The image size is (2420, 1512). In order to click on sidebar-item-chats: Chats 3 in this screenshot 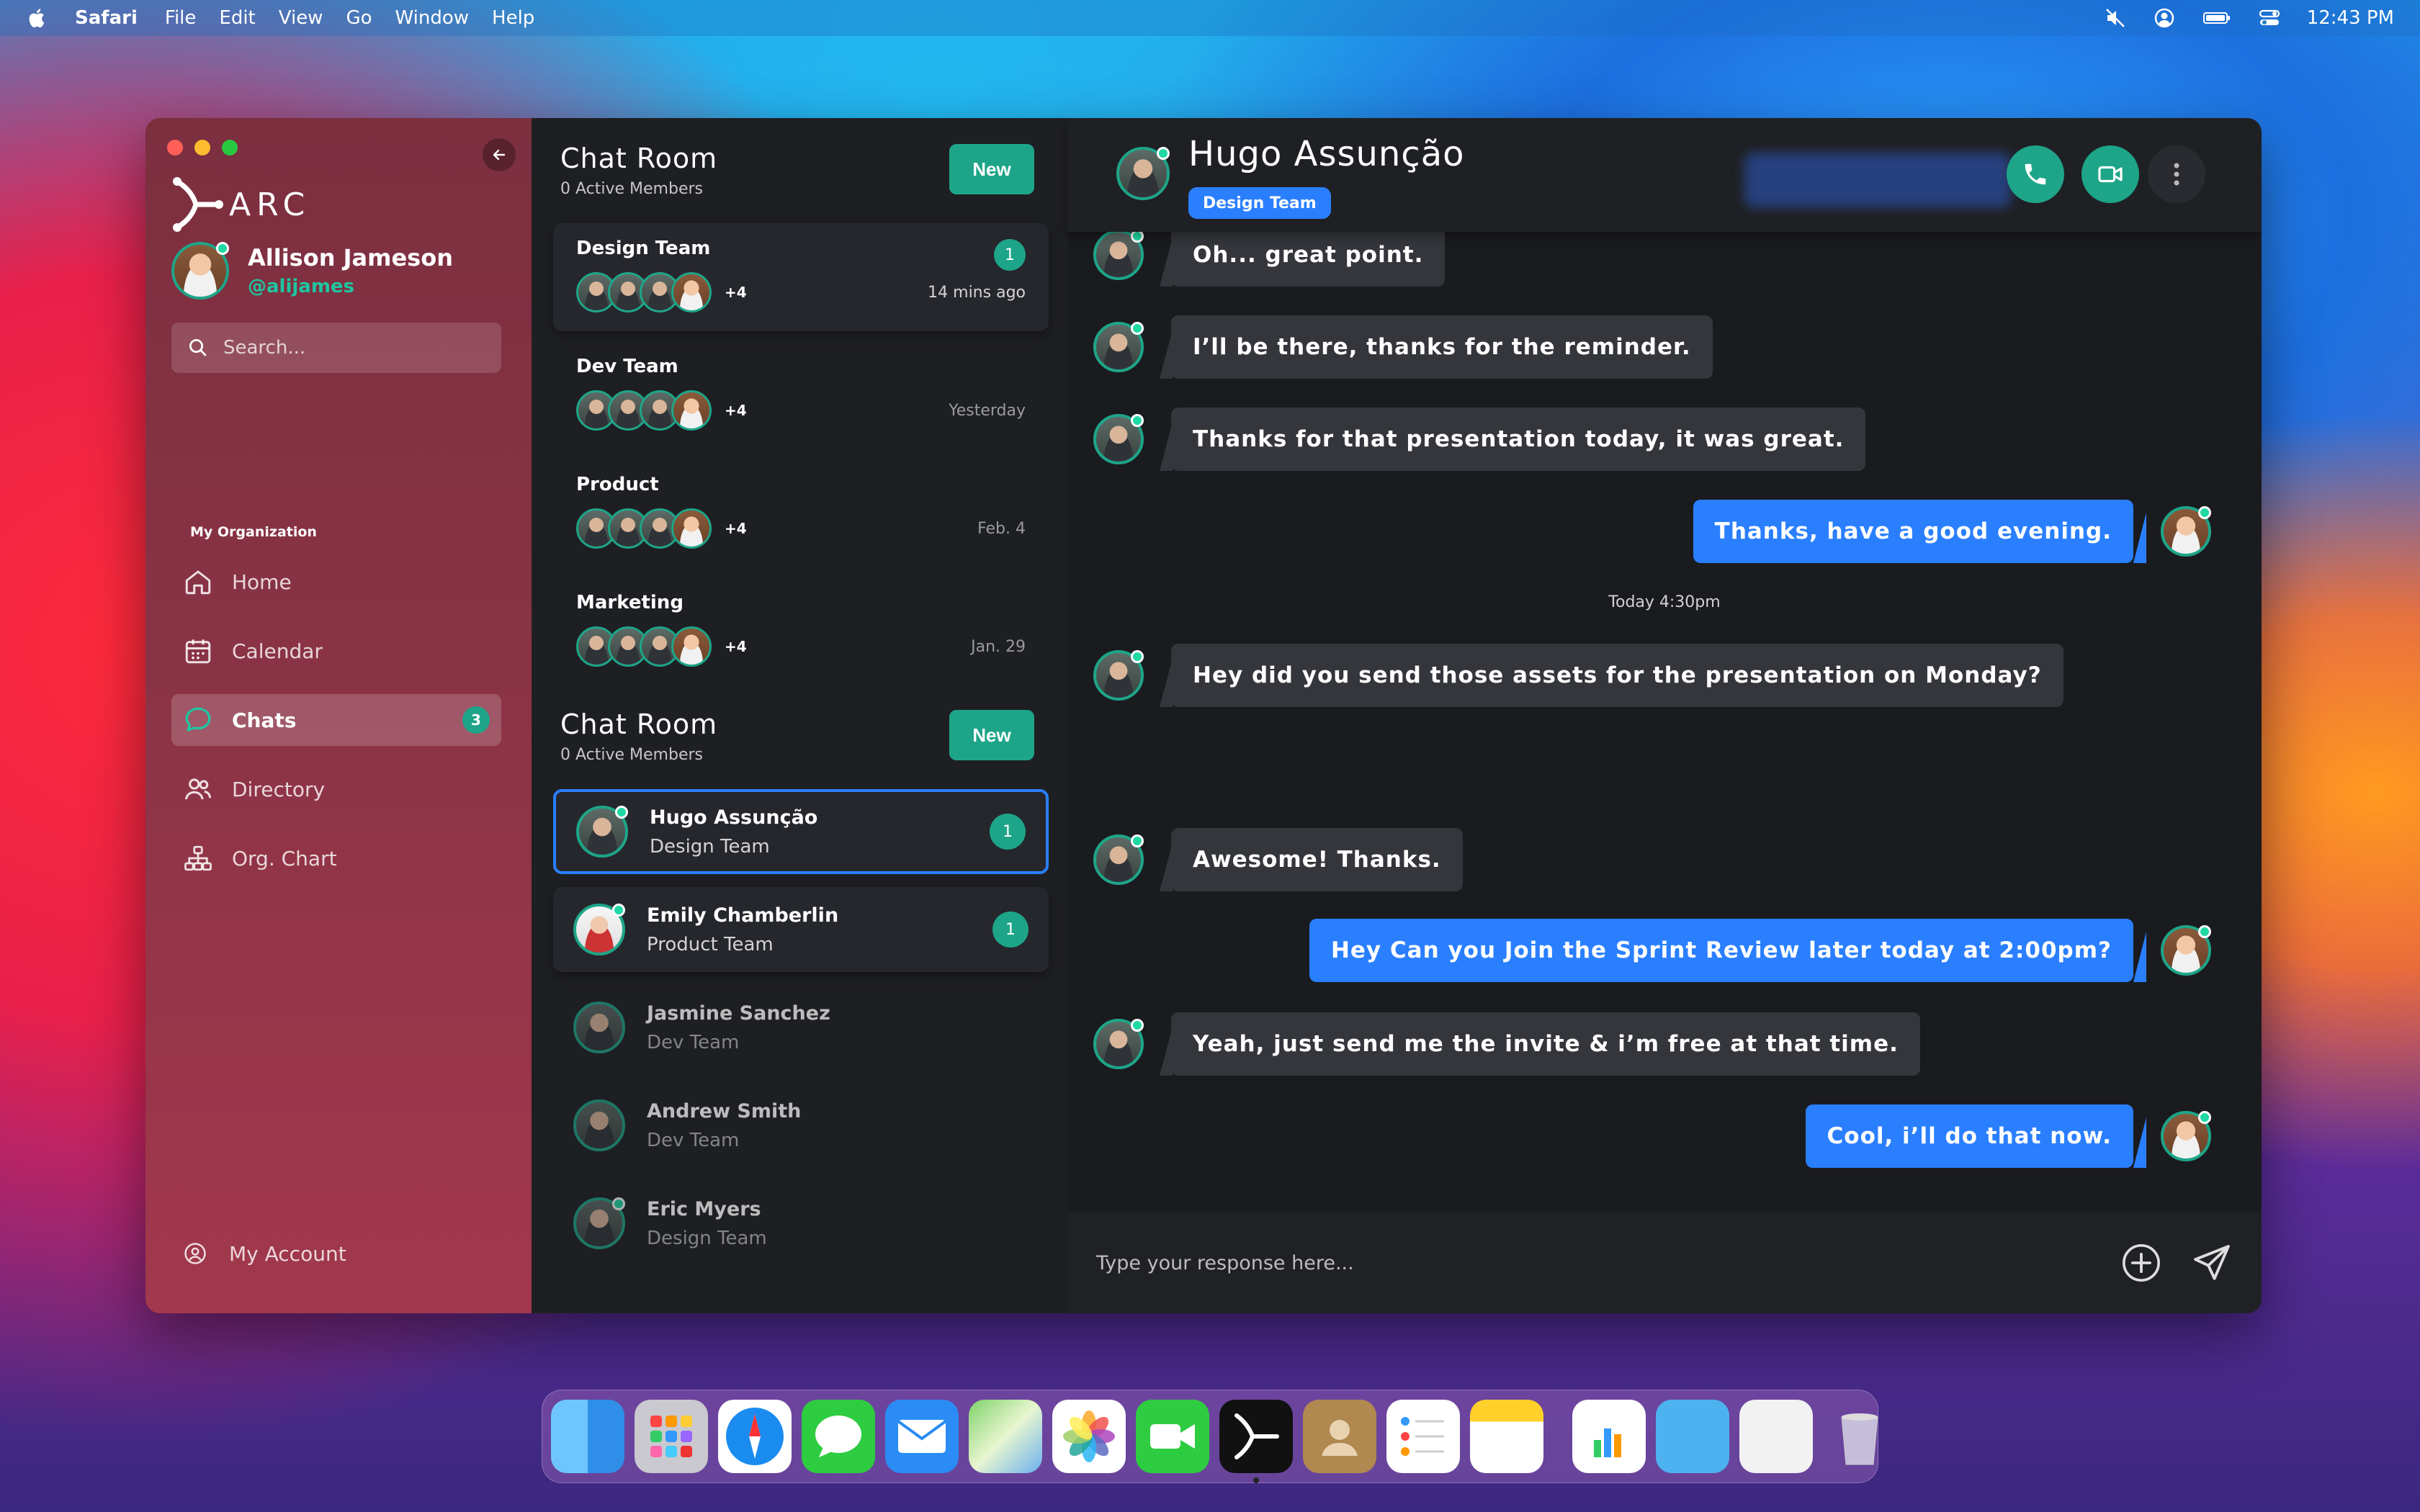, I will do `click(336, 720)`.